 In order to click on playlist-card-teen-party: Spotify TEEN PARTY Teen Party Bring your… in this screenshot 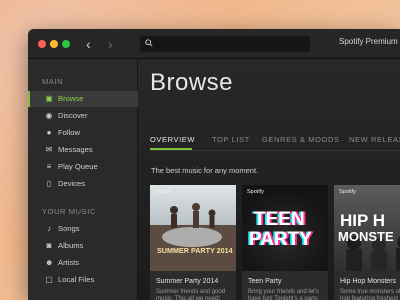, I will do `click(285, 242)`.